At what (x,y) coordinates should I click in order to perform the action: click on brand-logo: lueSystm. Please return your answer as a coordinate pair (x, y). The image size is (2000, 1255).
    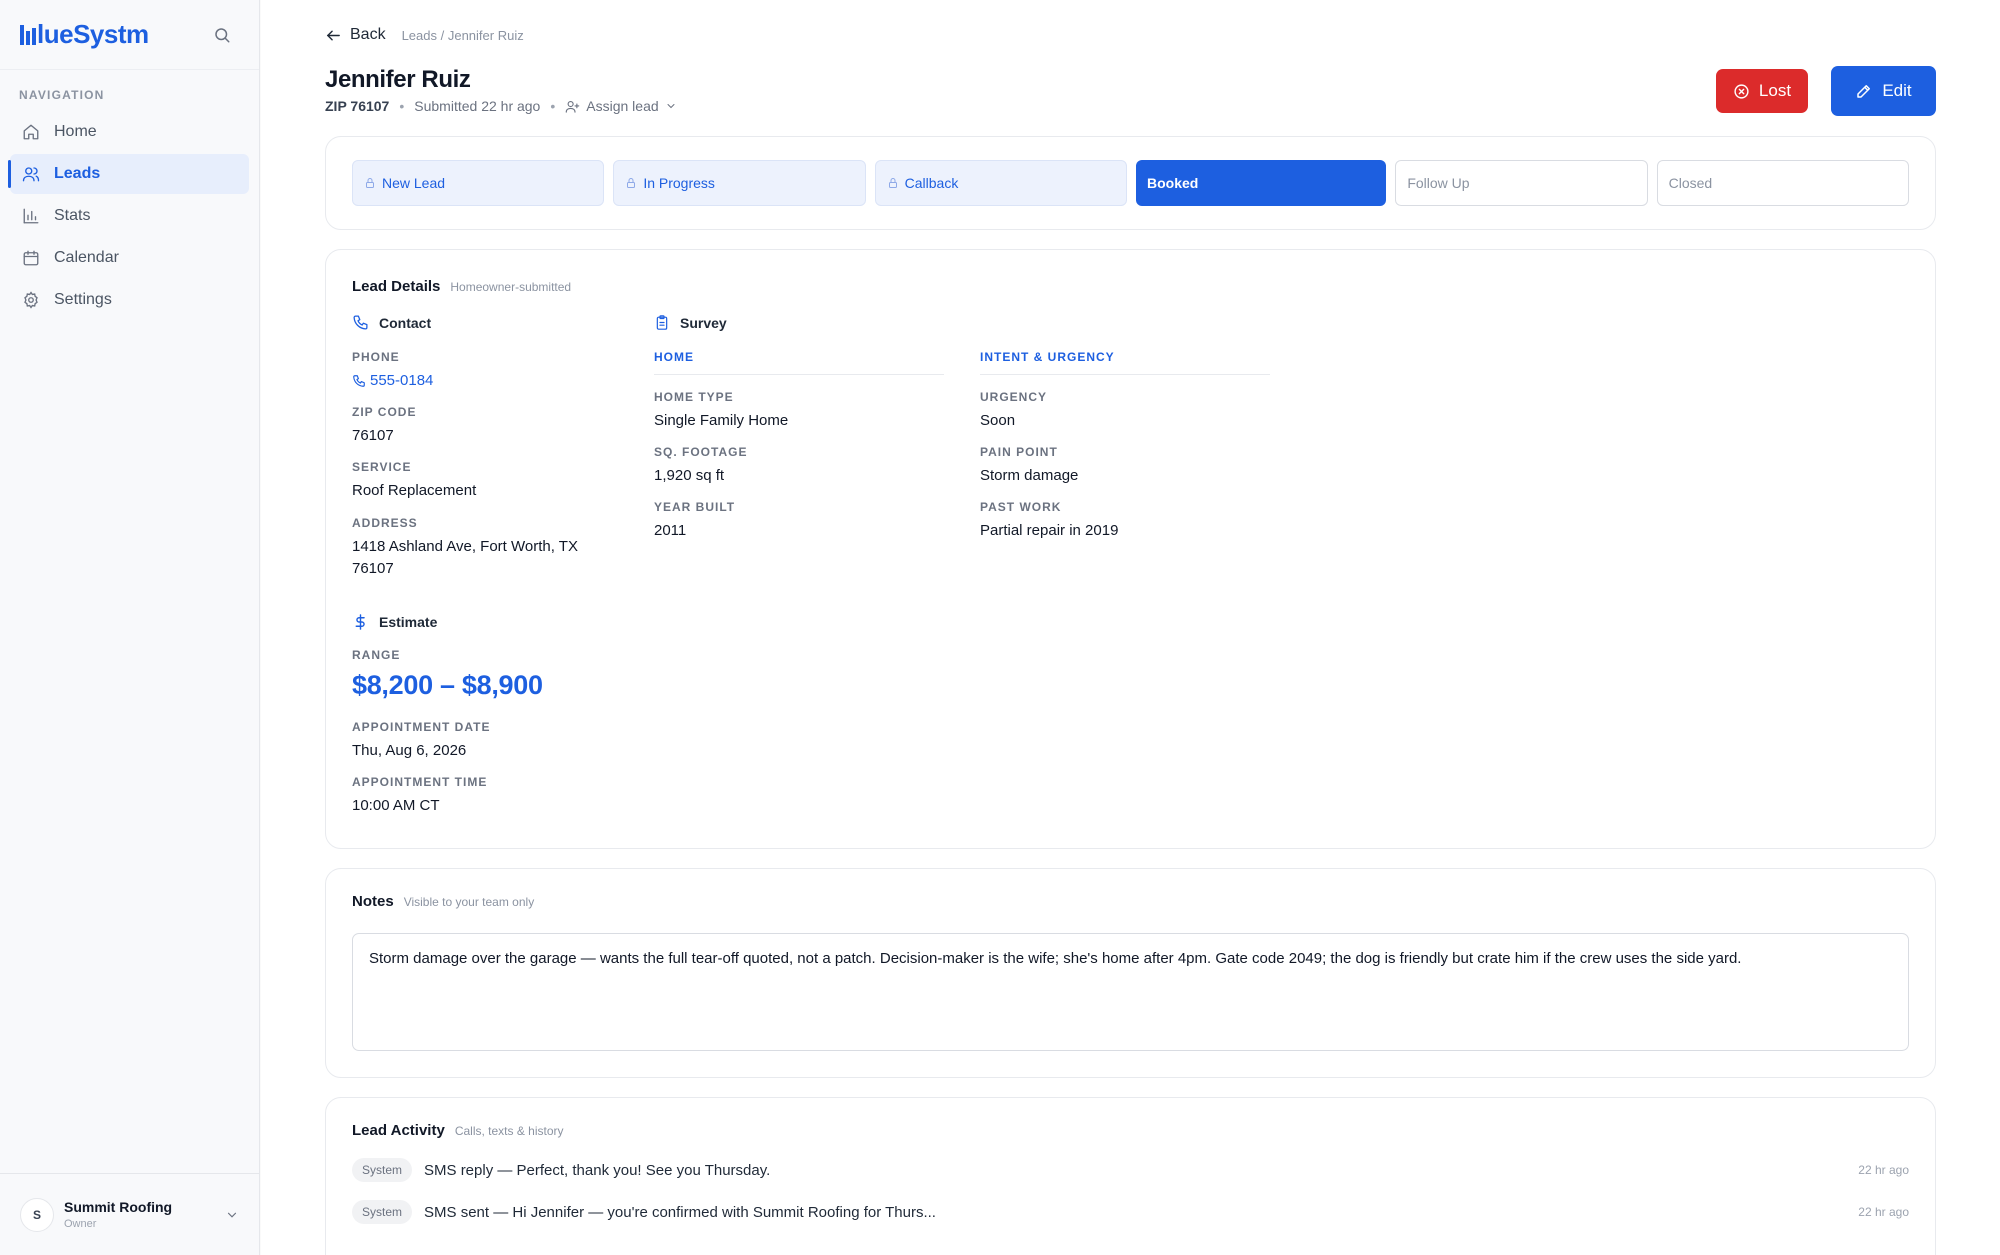
    Looking at the image, I should click on (84, 34).